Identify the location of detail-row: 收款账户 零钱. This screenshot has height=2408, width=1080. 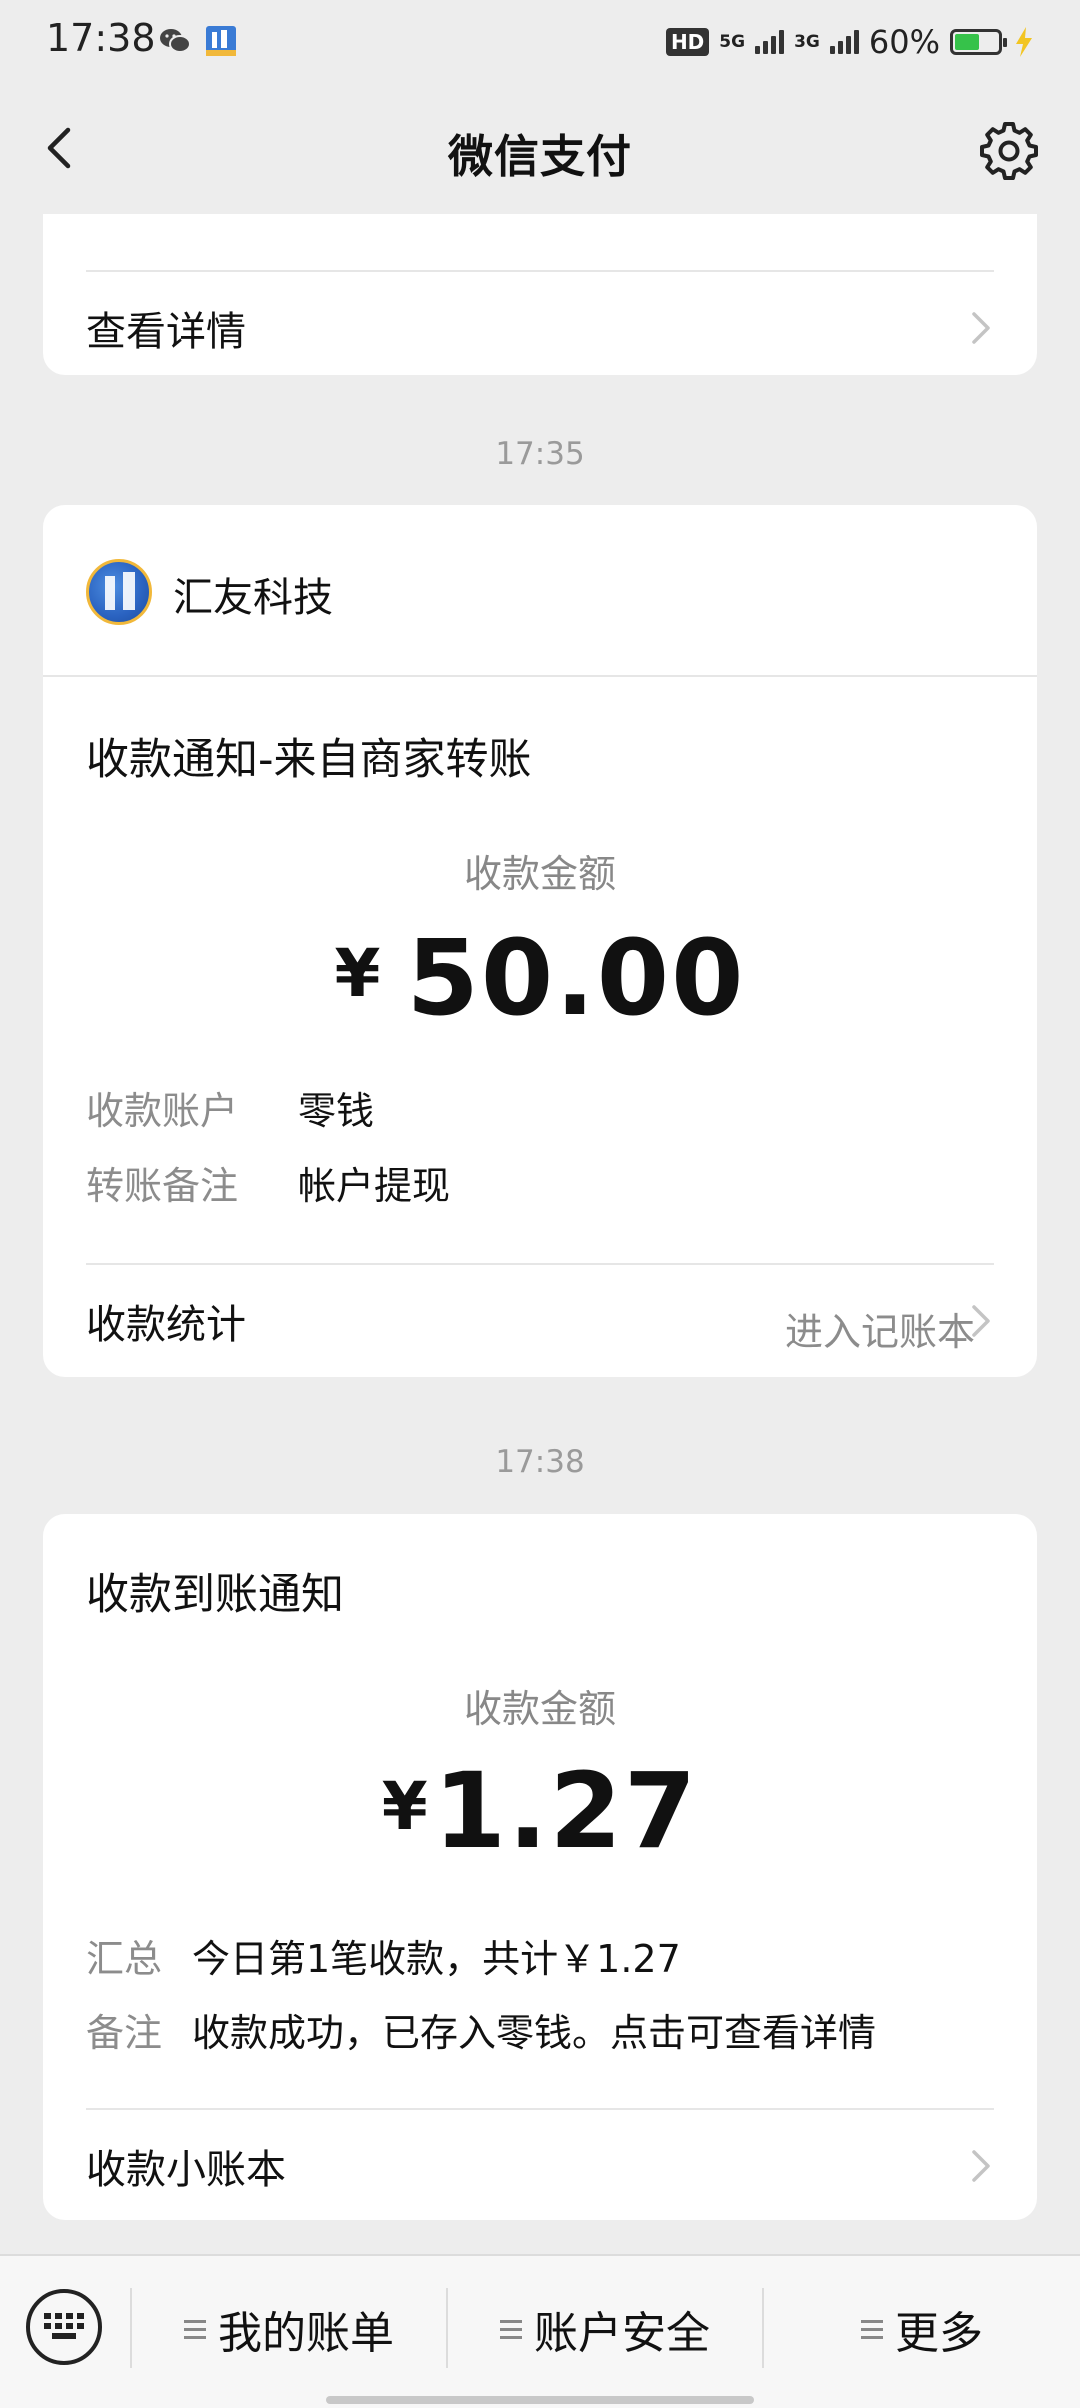
(230, 1107).